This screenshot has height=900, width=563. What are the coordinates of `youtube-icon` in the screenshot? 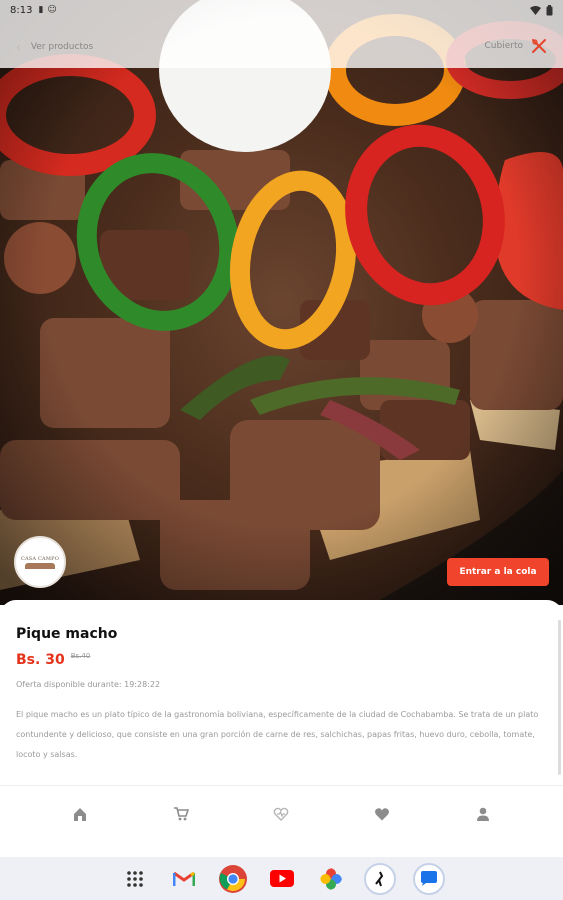 It's located at (281, 878).